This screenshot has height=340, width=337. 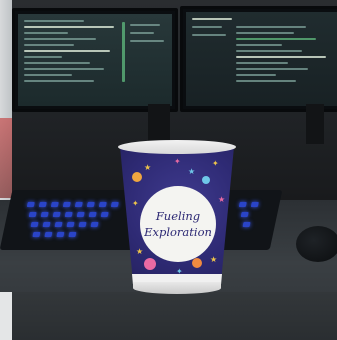 What do you see at coordinates (316, 244) in the screenshot?
I see `computer-mouse` at bounding box center [316, 244].